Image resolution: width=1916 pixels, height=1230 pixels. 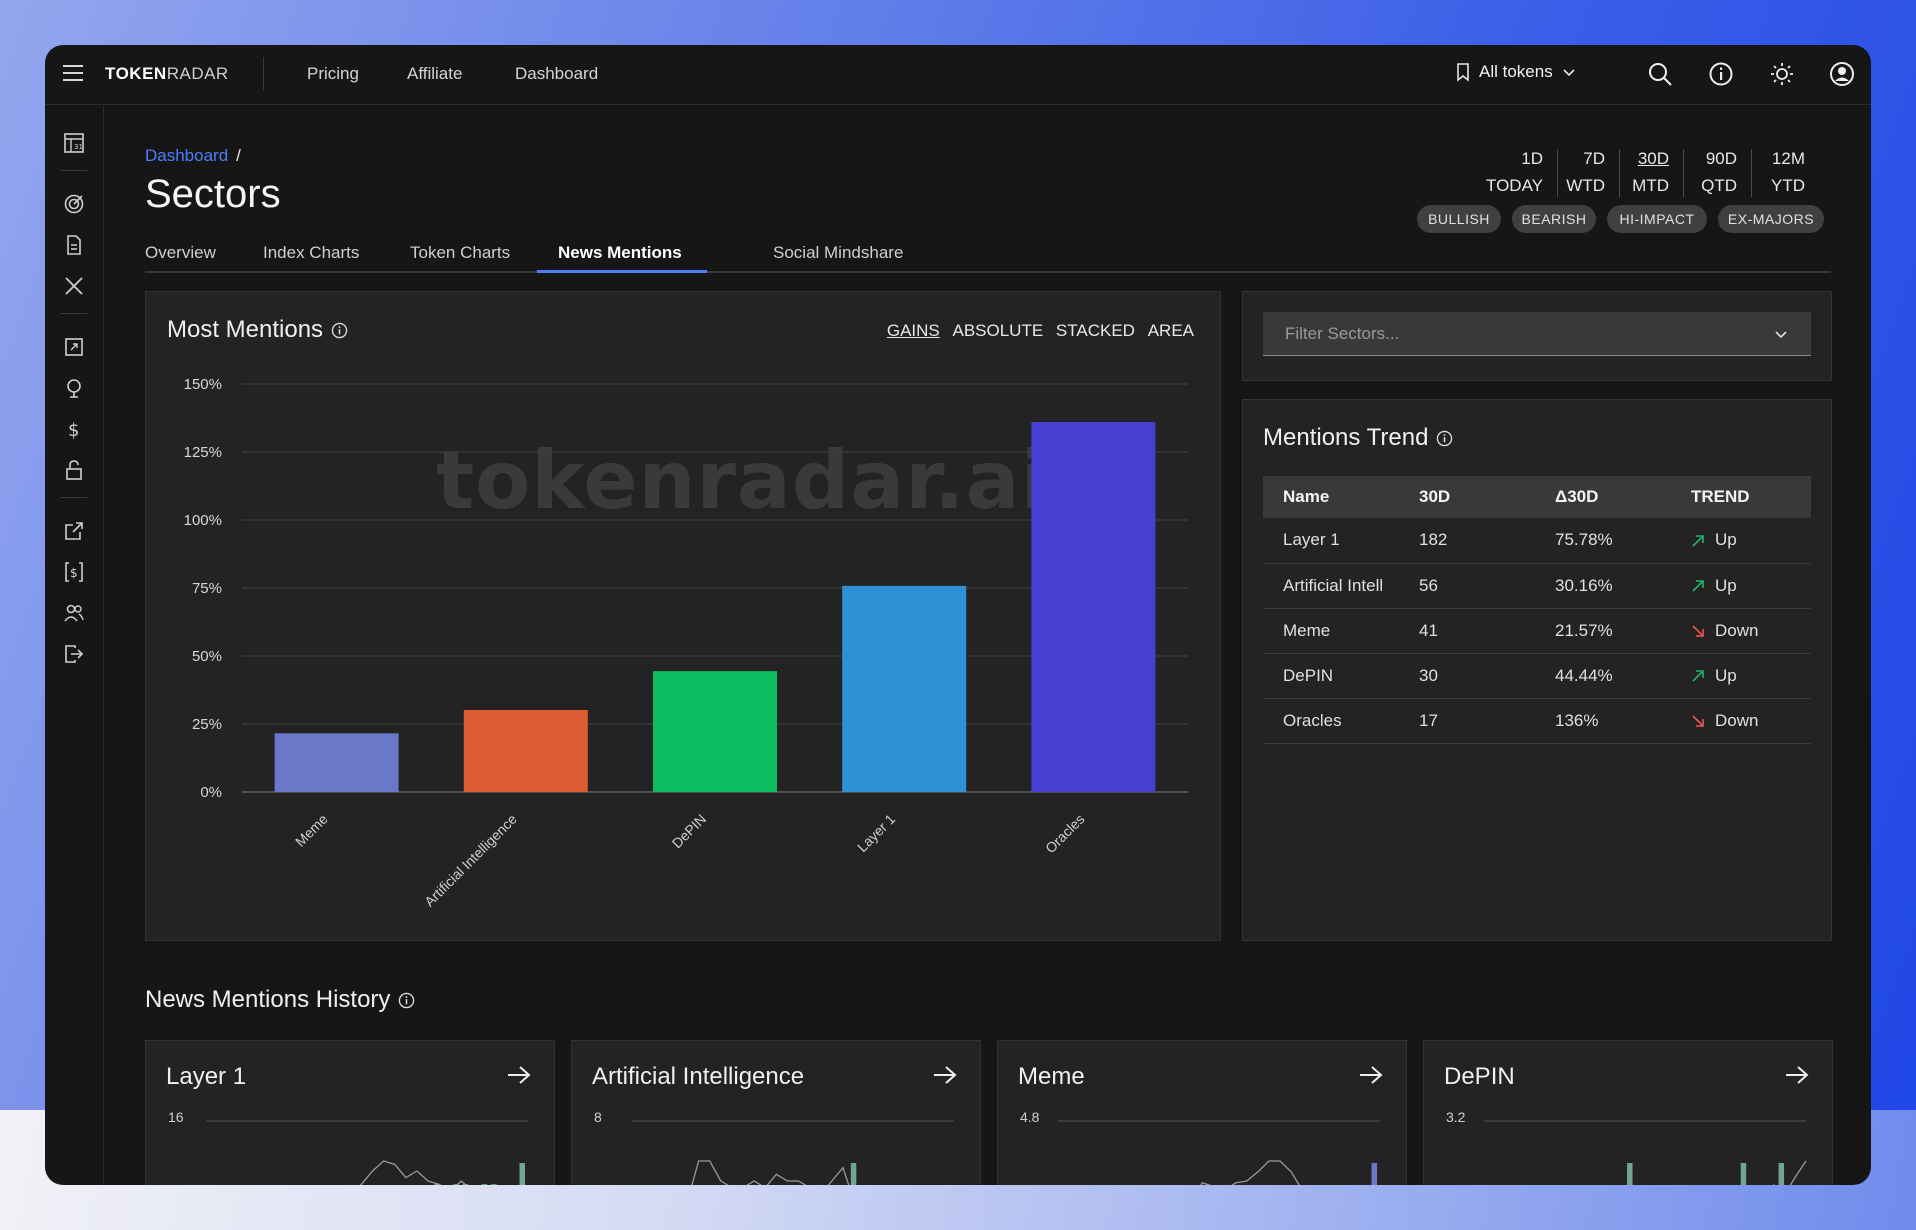 What do you see at coordinates (1741, 497) in the screenshot?
I see `column-header-trend: TREND` at bounding box center [1741, 497].